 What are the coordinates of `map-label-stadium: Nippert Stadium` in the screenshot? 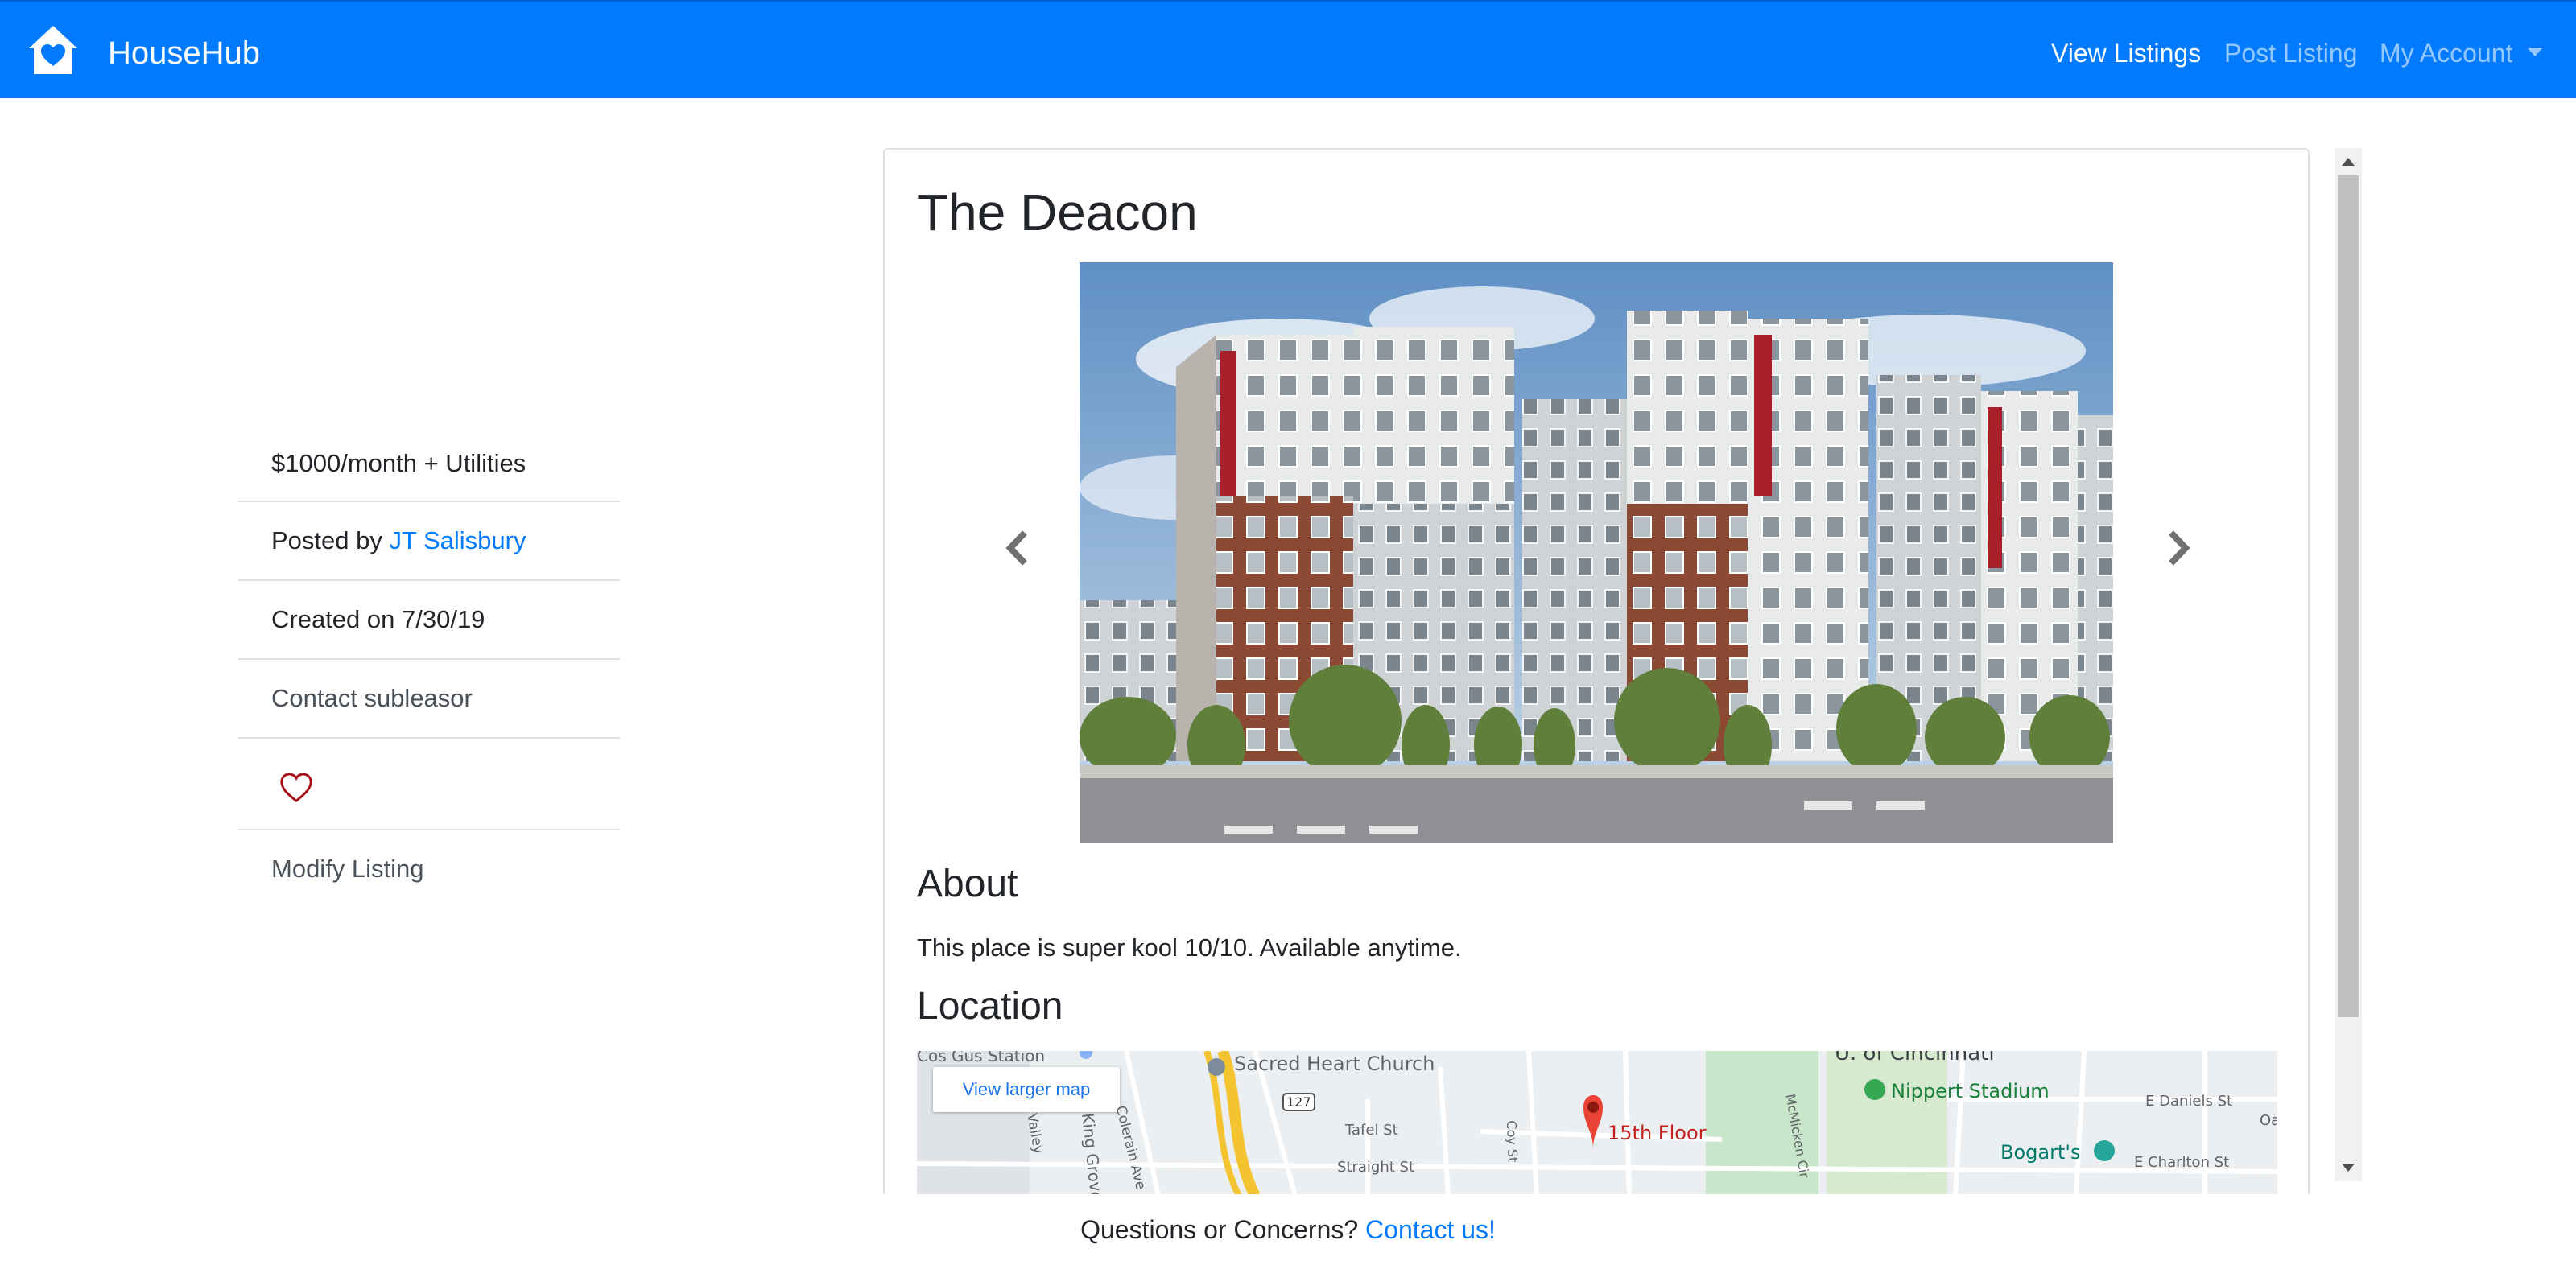 It's located at (1970, 1091).